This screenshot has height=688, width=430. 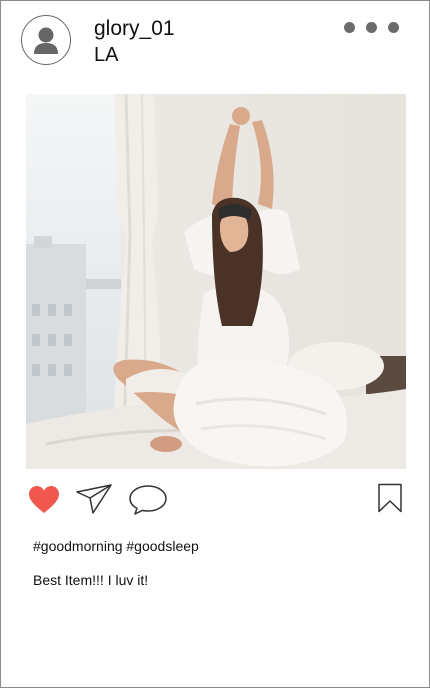 I want to click on user-icon, so click(x=46, y=40).